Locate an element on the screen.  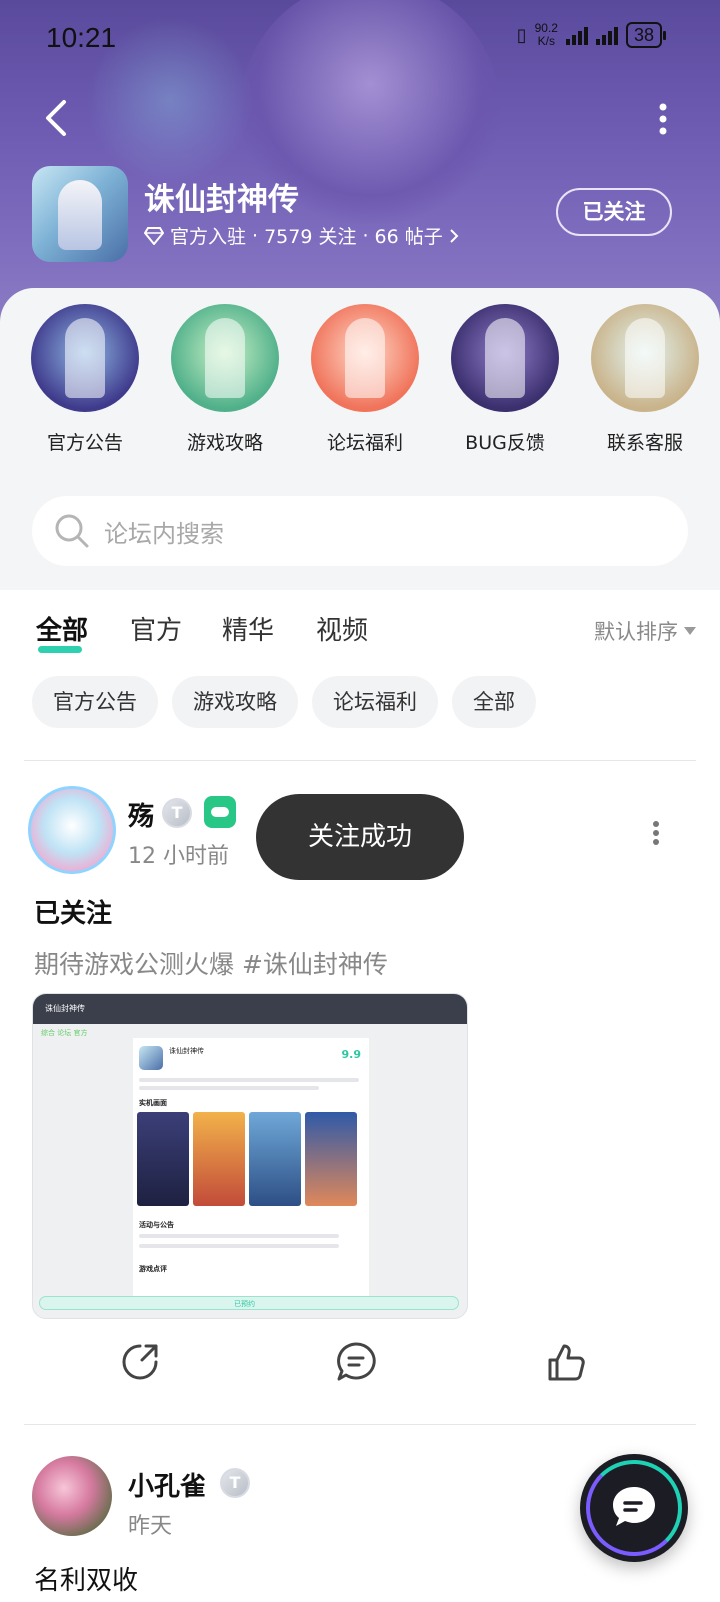
screenshot-topbar: 诛仙封神传 is located at coordinates (250, 1009).